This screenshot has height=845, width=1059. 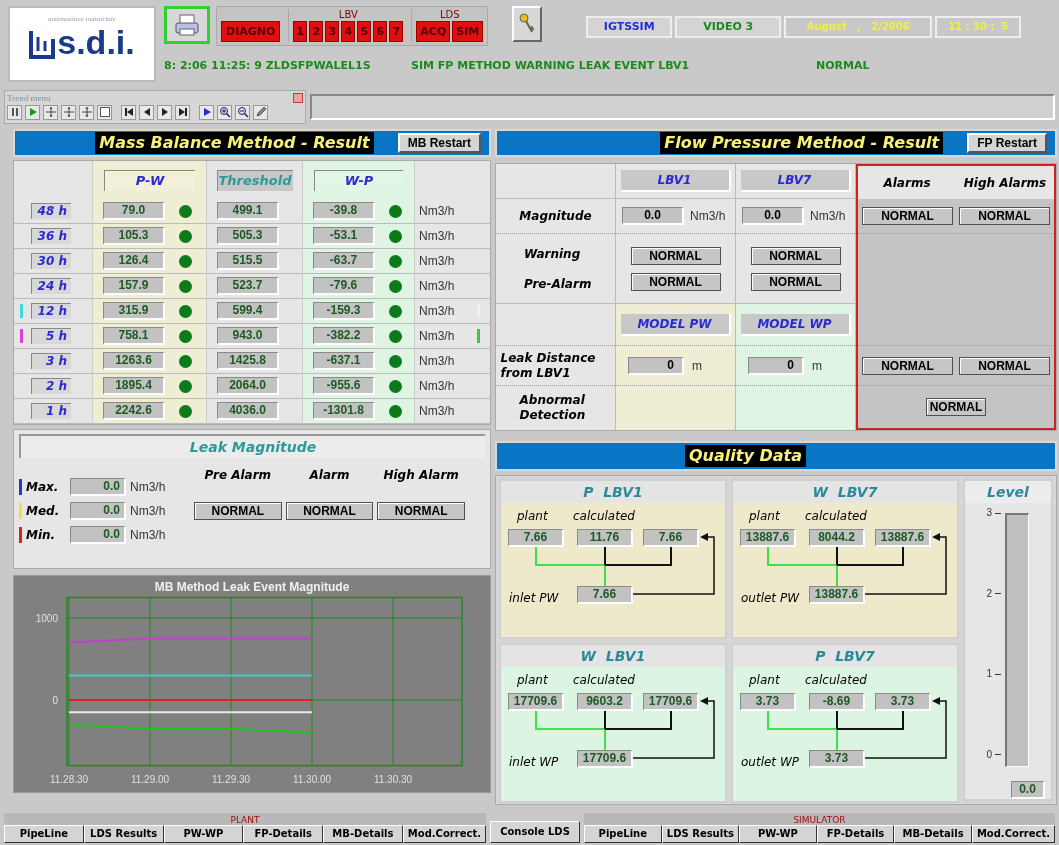 I want to click on value-field: 0, so click(x=776, y=365).